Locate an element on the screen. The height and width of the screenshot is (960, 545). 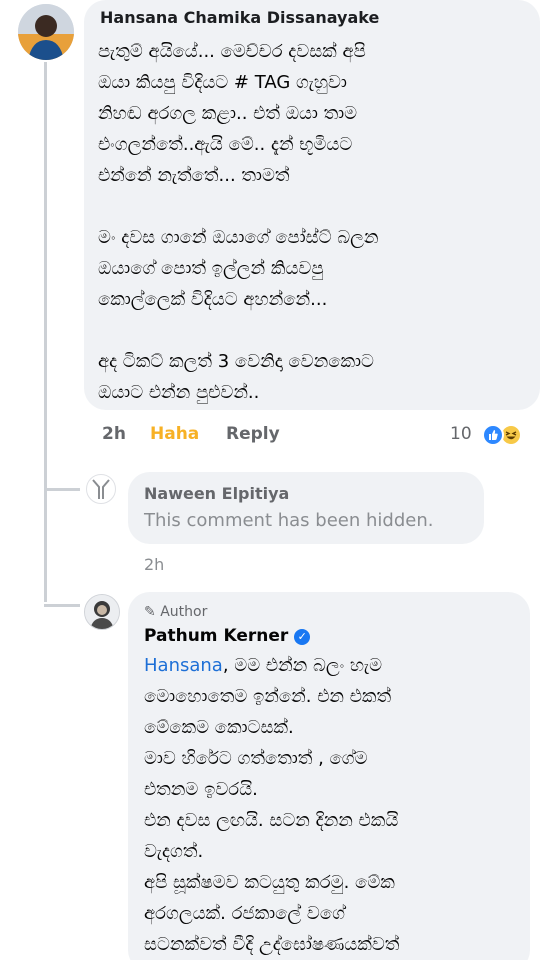
comment-line: නිහඬ අරගල කළා.. එත් ඔයා තාම is located at coordinates (228, 113).